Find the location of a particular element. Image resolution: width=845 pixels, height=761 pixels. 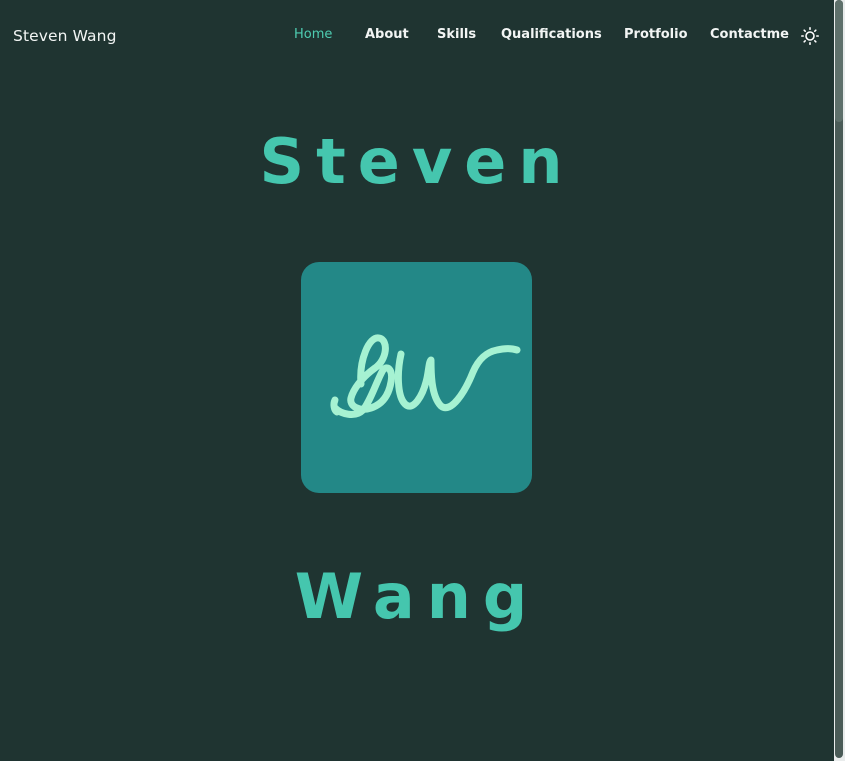

signature-logo is located at coordinates (416, 377).